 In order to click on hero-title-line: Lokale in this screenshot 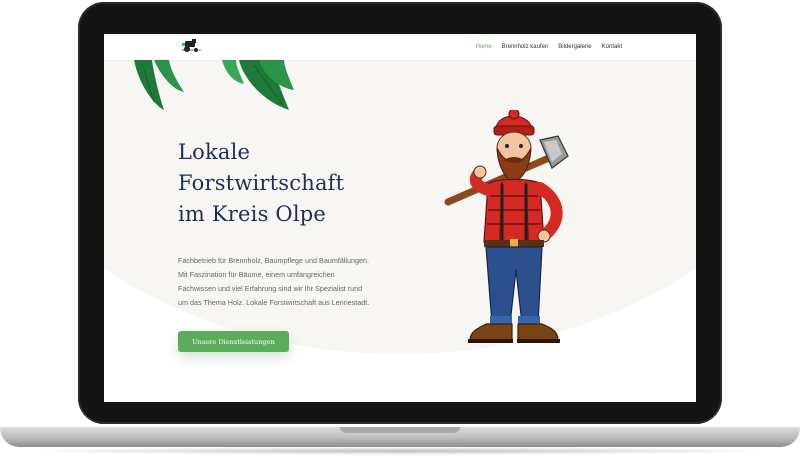, I will do `click(214, 152)`.